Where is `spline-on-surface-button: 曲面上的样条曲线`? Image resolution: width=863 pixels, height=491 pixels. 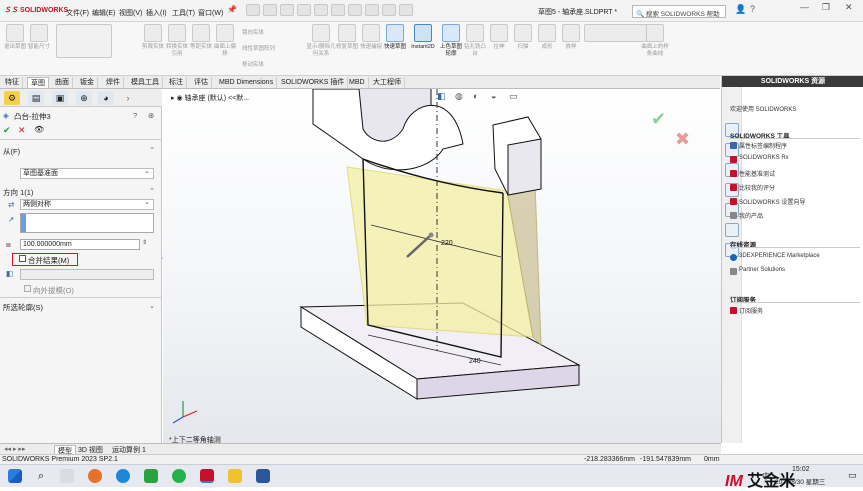
spline-on-surface-button: 曲面上的样条曲线 is located at coordinates (655, 41).